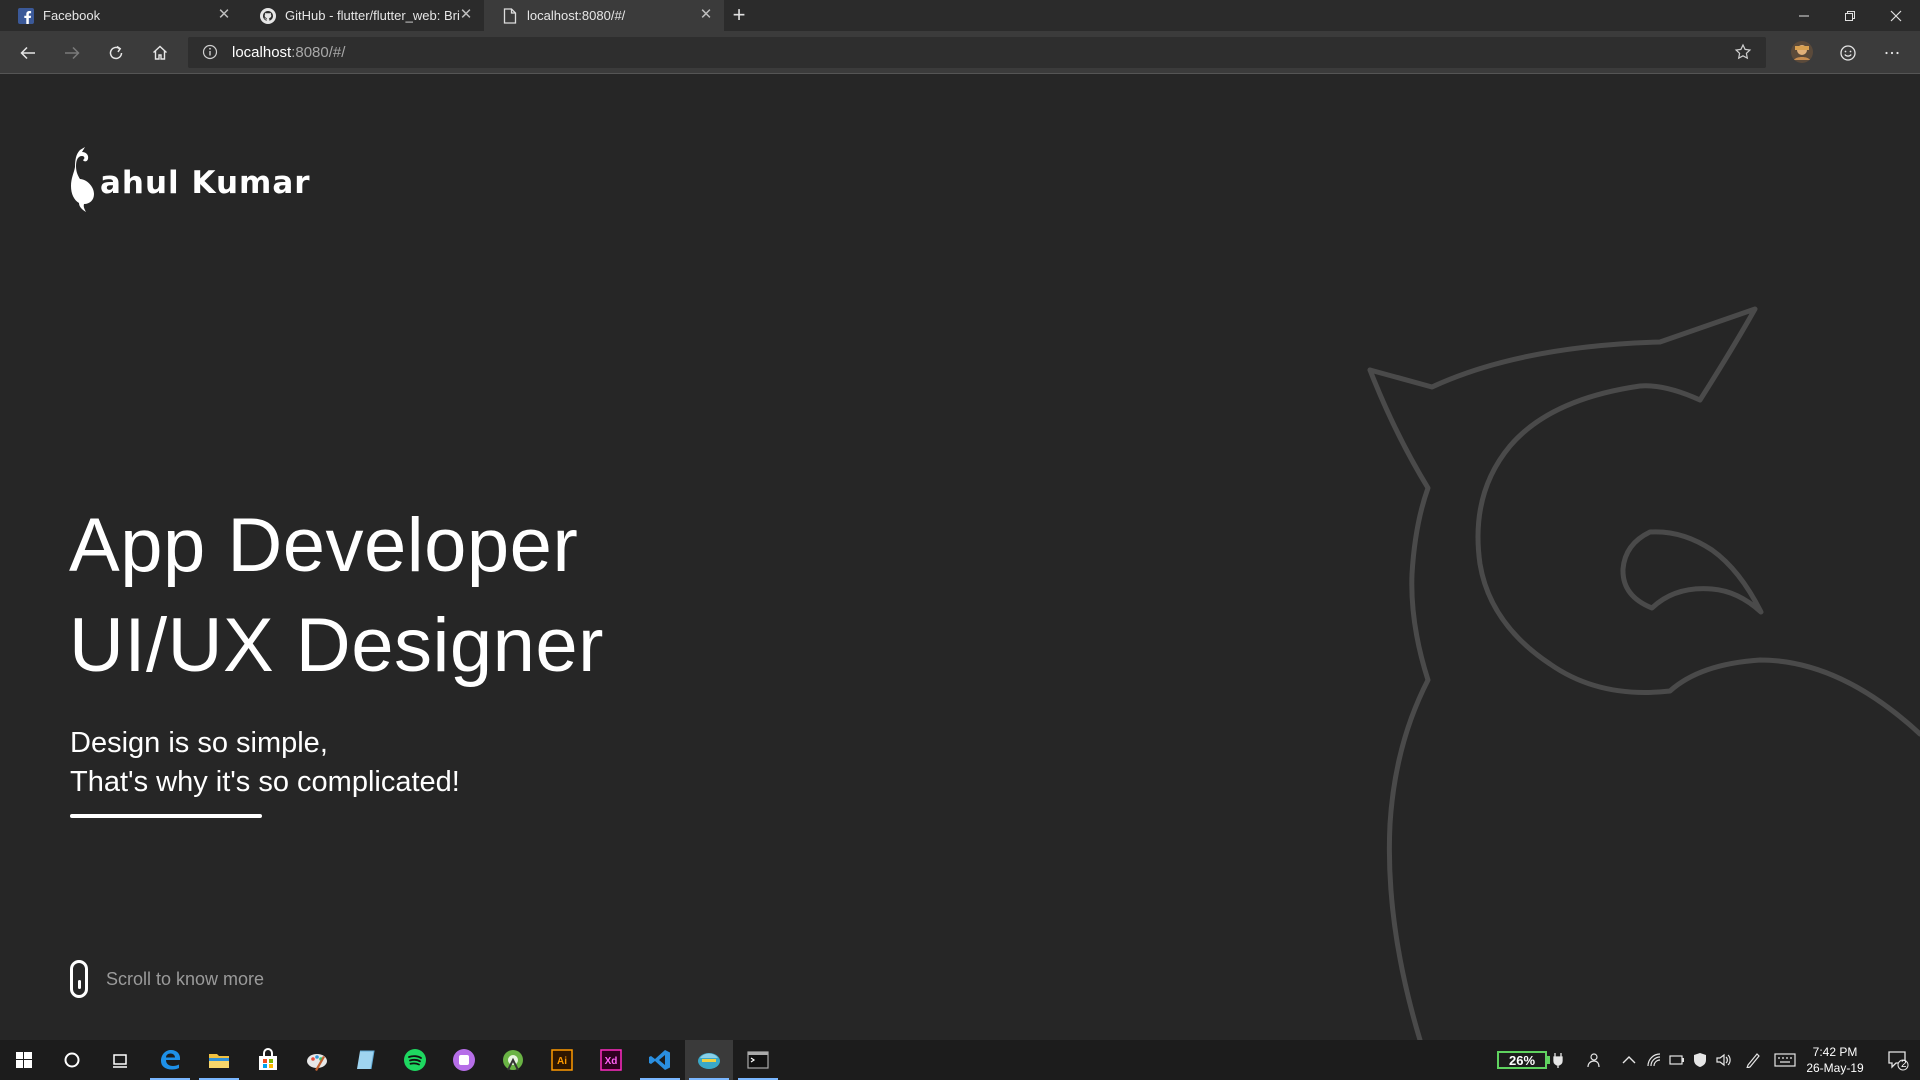  I want to click on site-logo: ahul Kumar, so click(189, 179).